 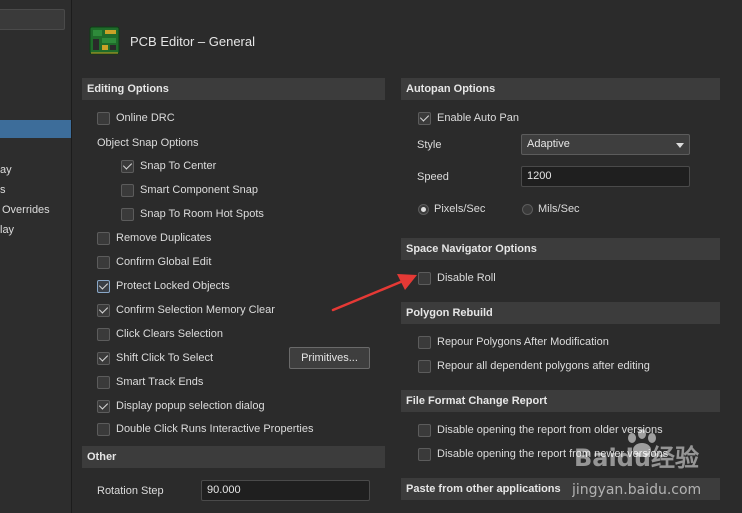 I want to click on tree-item-1: ay, so click(x=35, y=170).